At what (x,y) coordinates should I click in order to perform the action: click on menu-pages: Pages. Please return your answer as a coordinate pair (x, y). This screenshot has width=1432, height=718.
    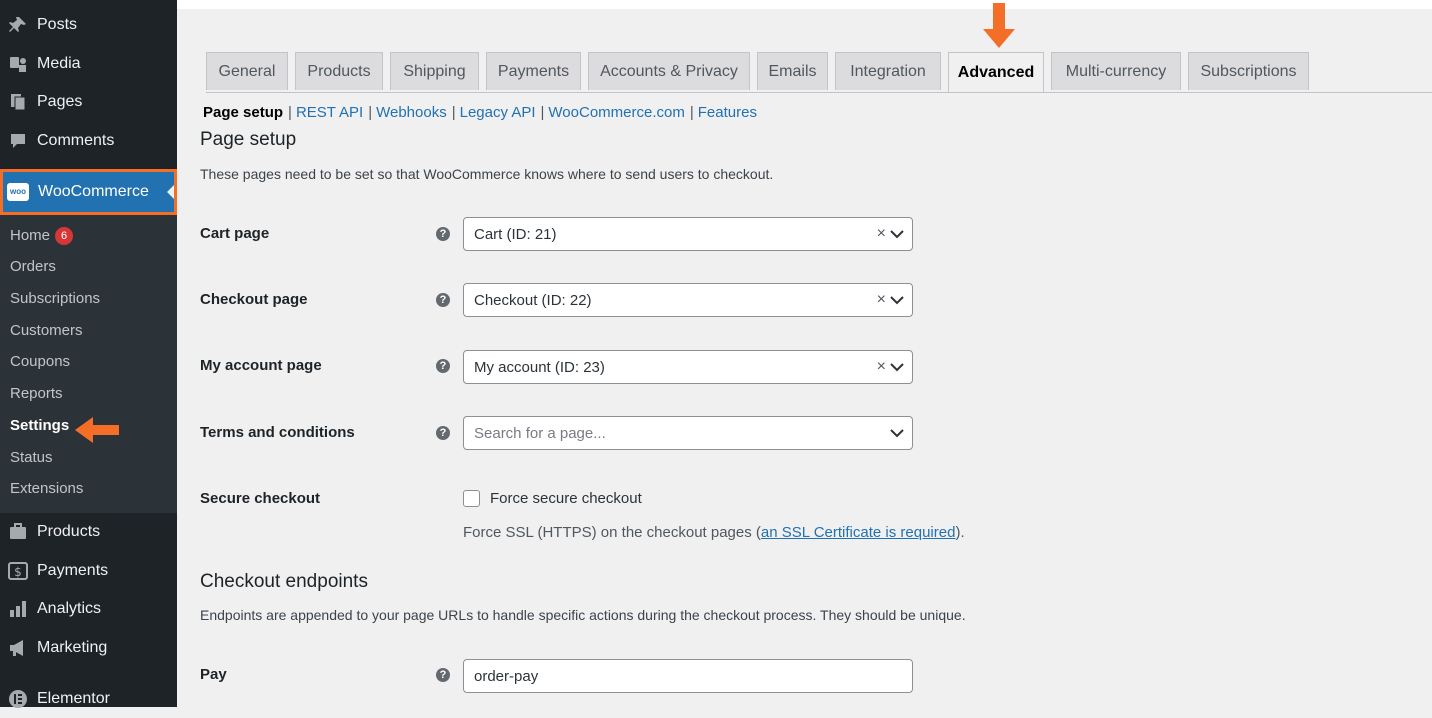
    Looking at the image, I should click on (88, 102).